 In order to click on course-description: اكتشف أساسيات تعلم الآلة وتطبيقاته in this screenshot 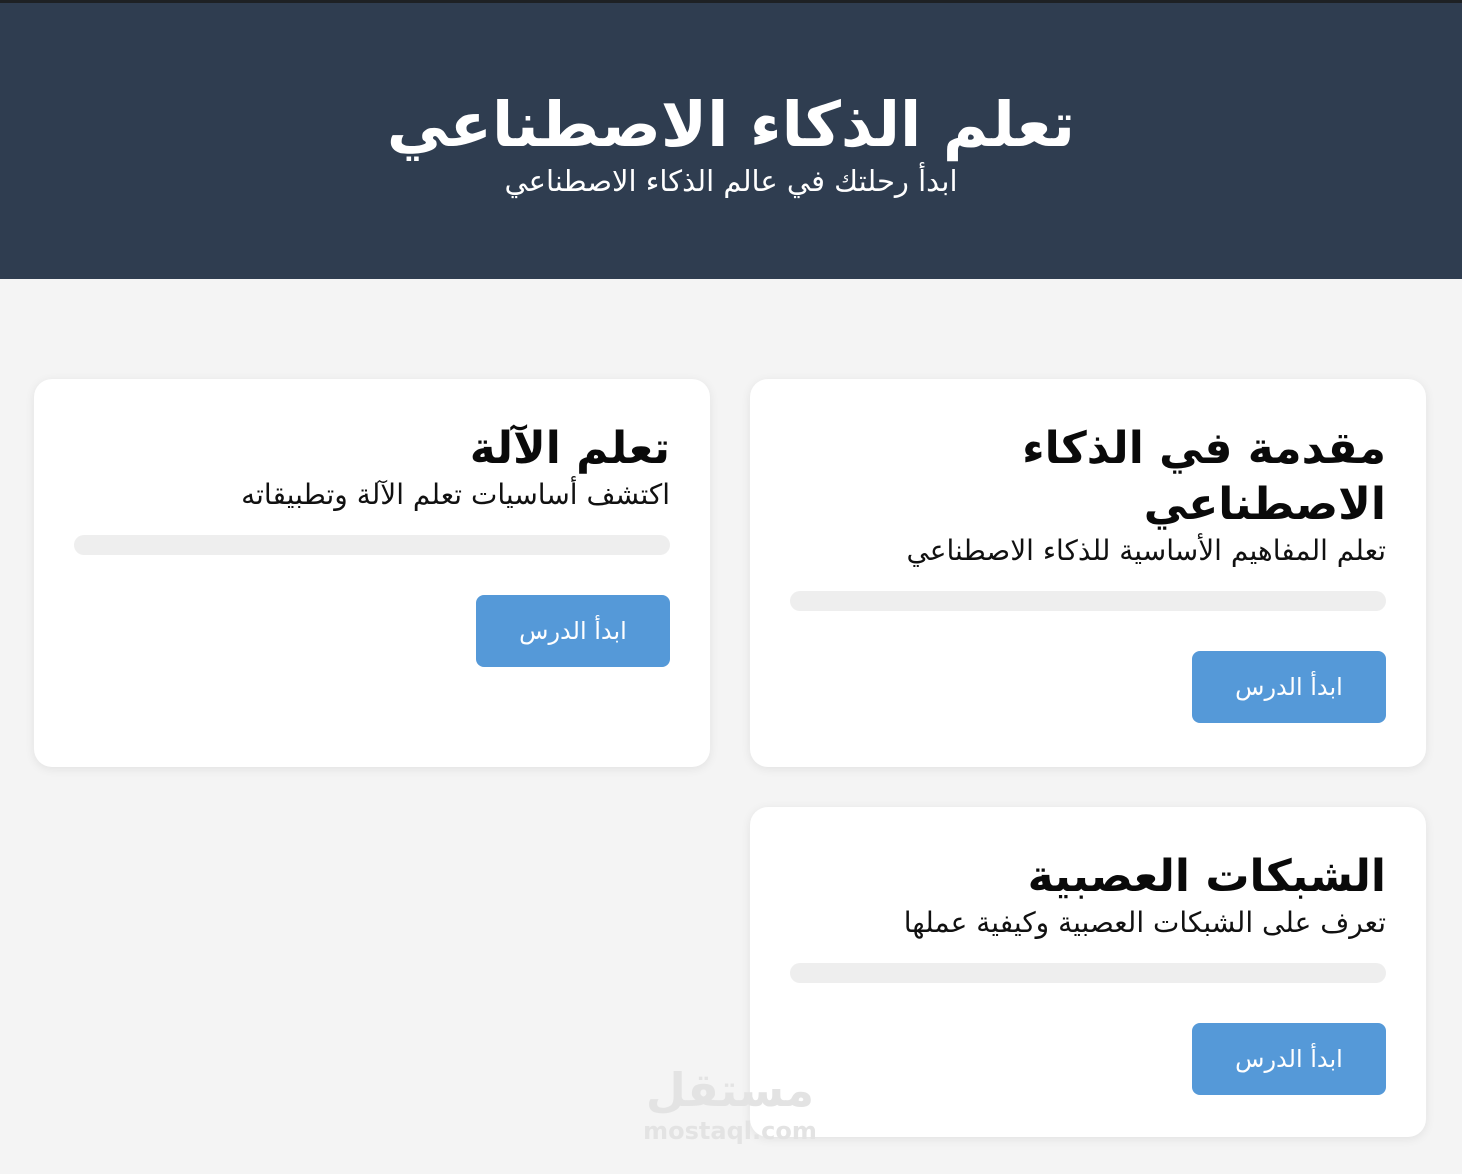, I will do `click(455, 494)`.